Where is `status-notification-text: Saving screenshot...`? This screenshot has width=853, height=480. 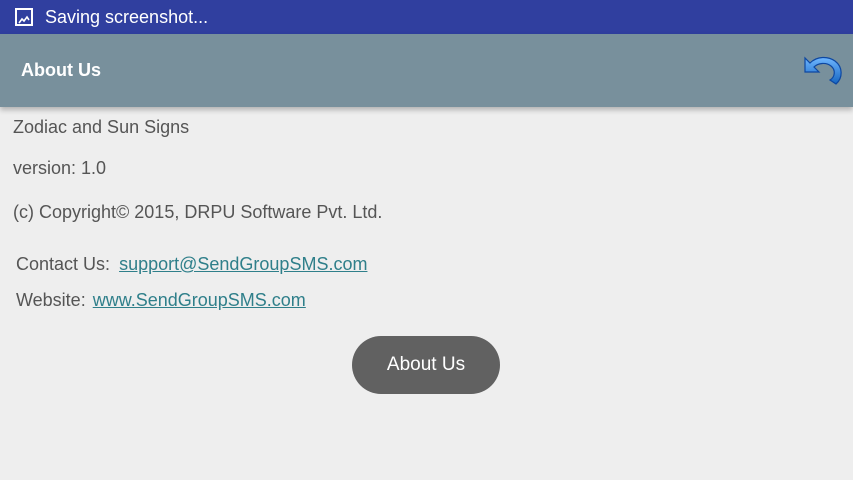 status-notification-text: Saving screenshot... is located at coordinates (127, 16).